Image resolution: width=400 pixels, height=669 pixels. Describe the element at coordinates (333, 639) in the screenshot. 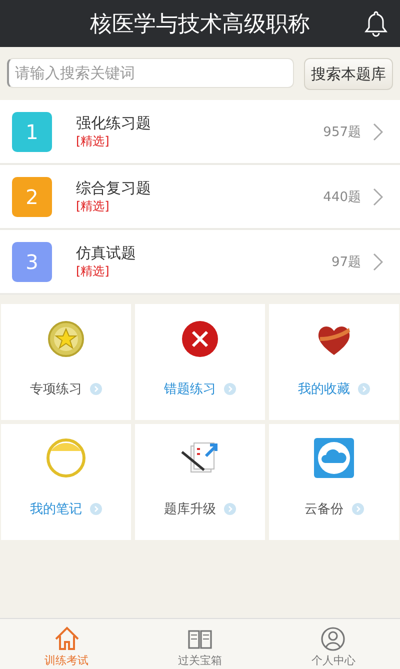

I see `person-icon` at that location.